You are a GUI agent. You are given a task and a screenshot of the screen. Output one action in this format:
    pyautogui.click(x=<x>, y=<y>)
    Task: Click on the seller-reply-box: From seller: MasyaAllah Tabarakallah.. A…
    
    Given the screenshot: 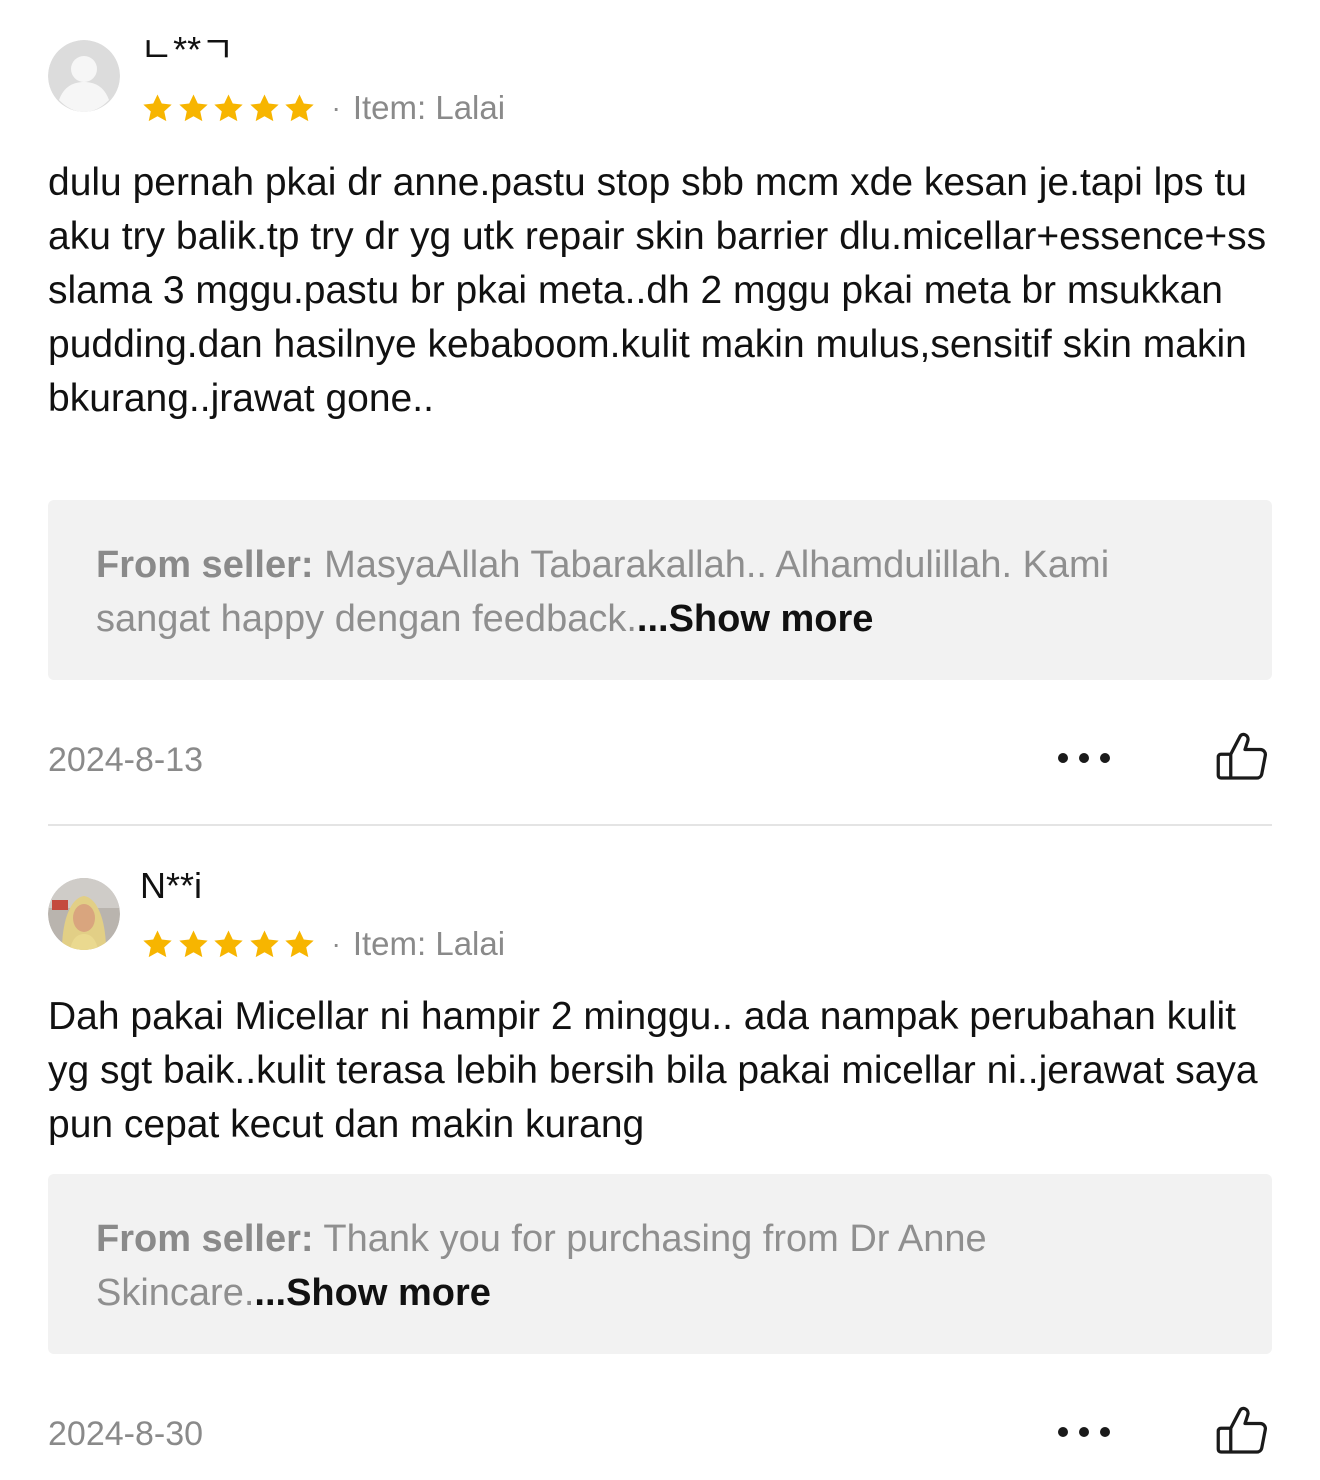 What is the action you would take?
    pyautogui.click(x=660, y=590)
    